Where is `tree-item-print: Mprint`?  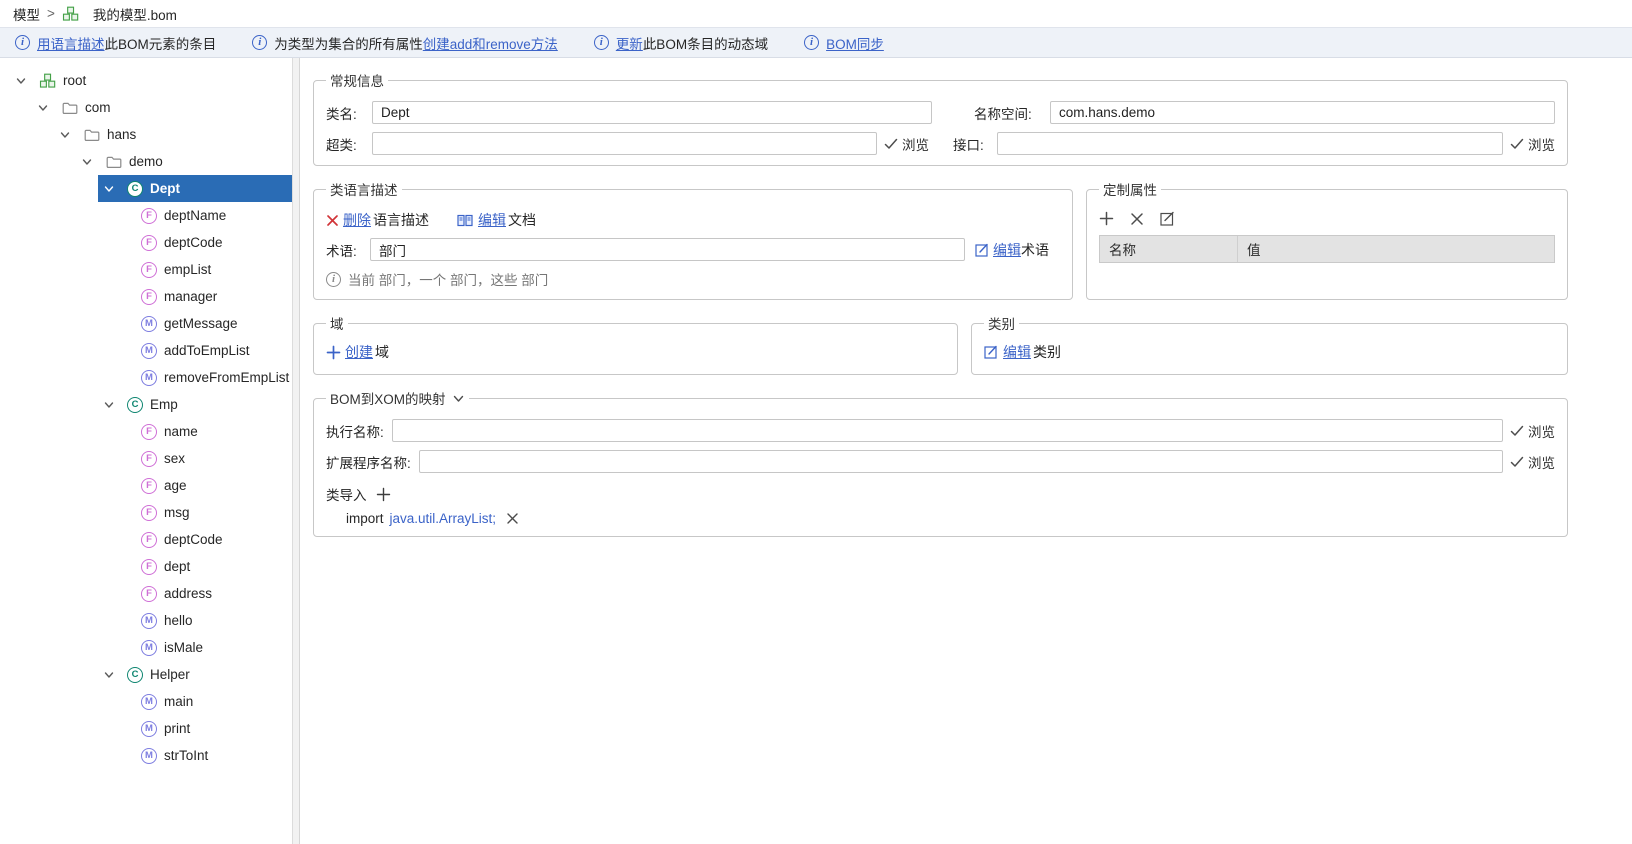 tree-item-print: Mprint is located at coordinates (206, 728).